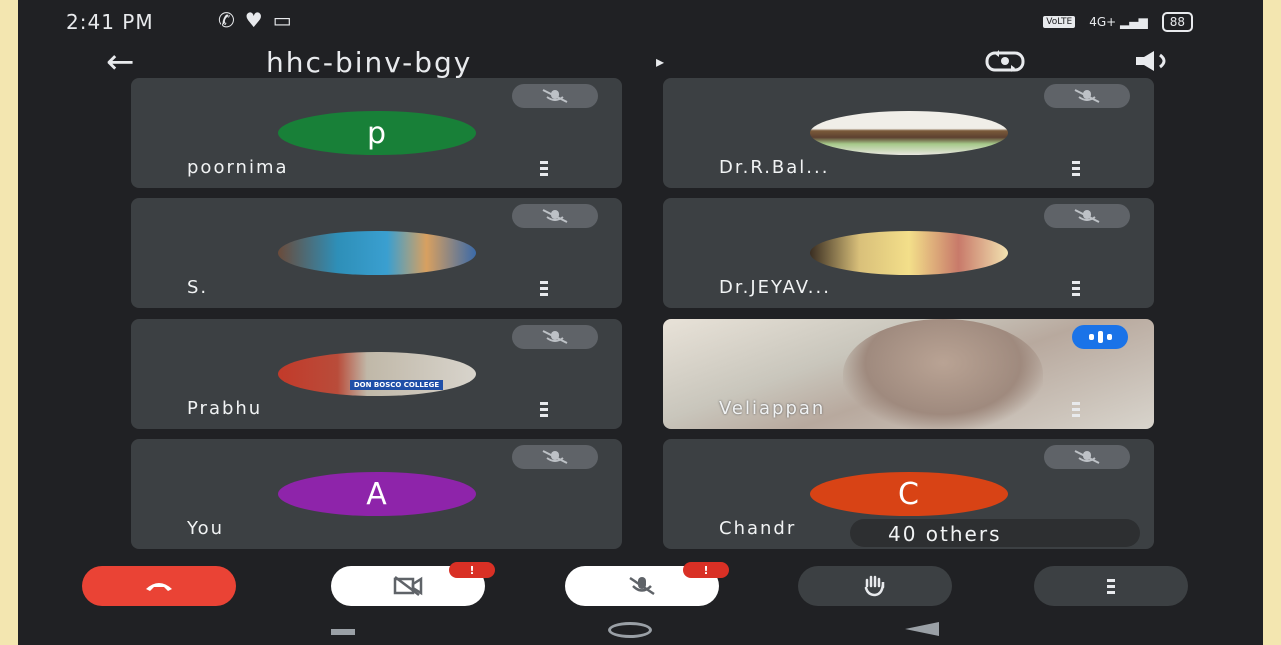 The image size is (1281, 645). What do you see at coordinates (198, 287) in the screenshot?
I see `participant-name: S.` at bounding box center [198, 287].